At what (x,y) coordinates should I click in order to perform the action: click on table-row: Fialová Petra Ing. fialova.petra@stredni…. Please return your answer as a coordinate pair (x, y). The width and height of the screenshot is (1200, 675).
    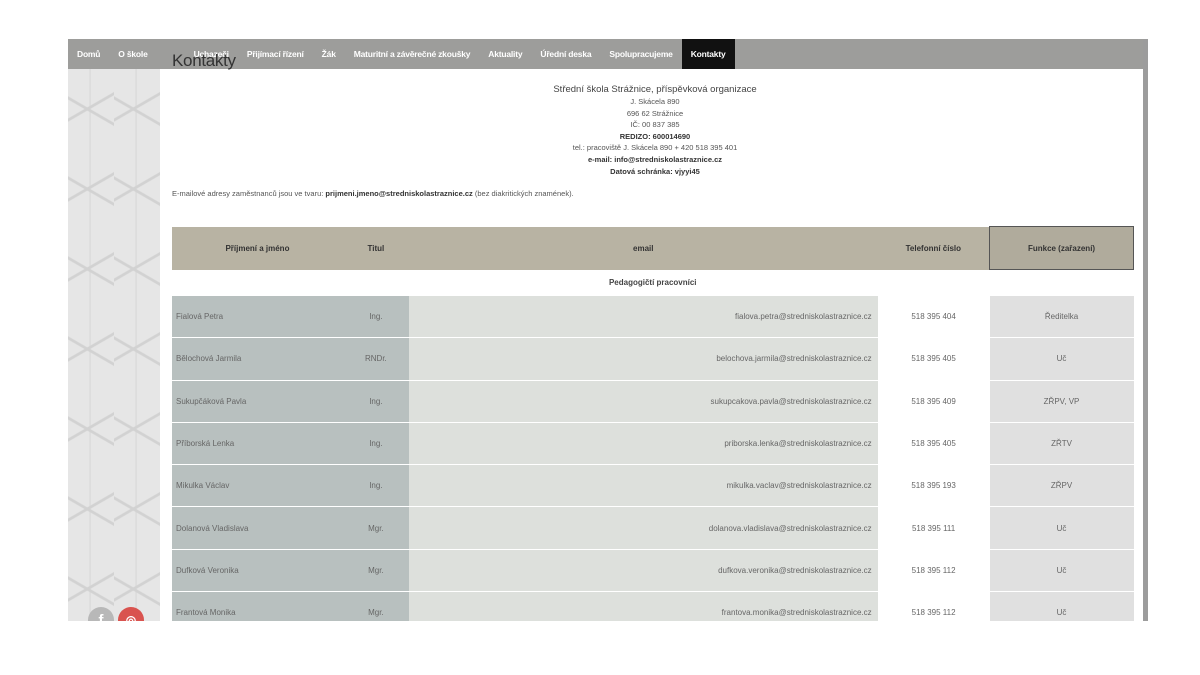
    Looking at the image, I should click on (653, 317).